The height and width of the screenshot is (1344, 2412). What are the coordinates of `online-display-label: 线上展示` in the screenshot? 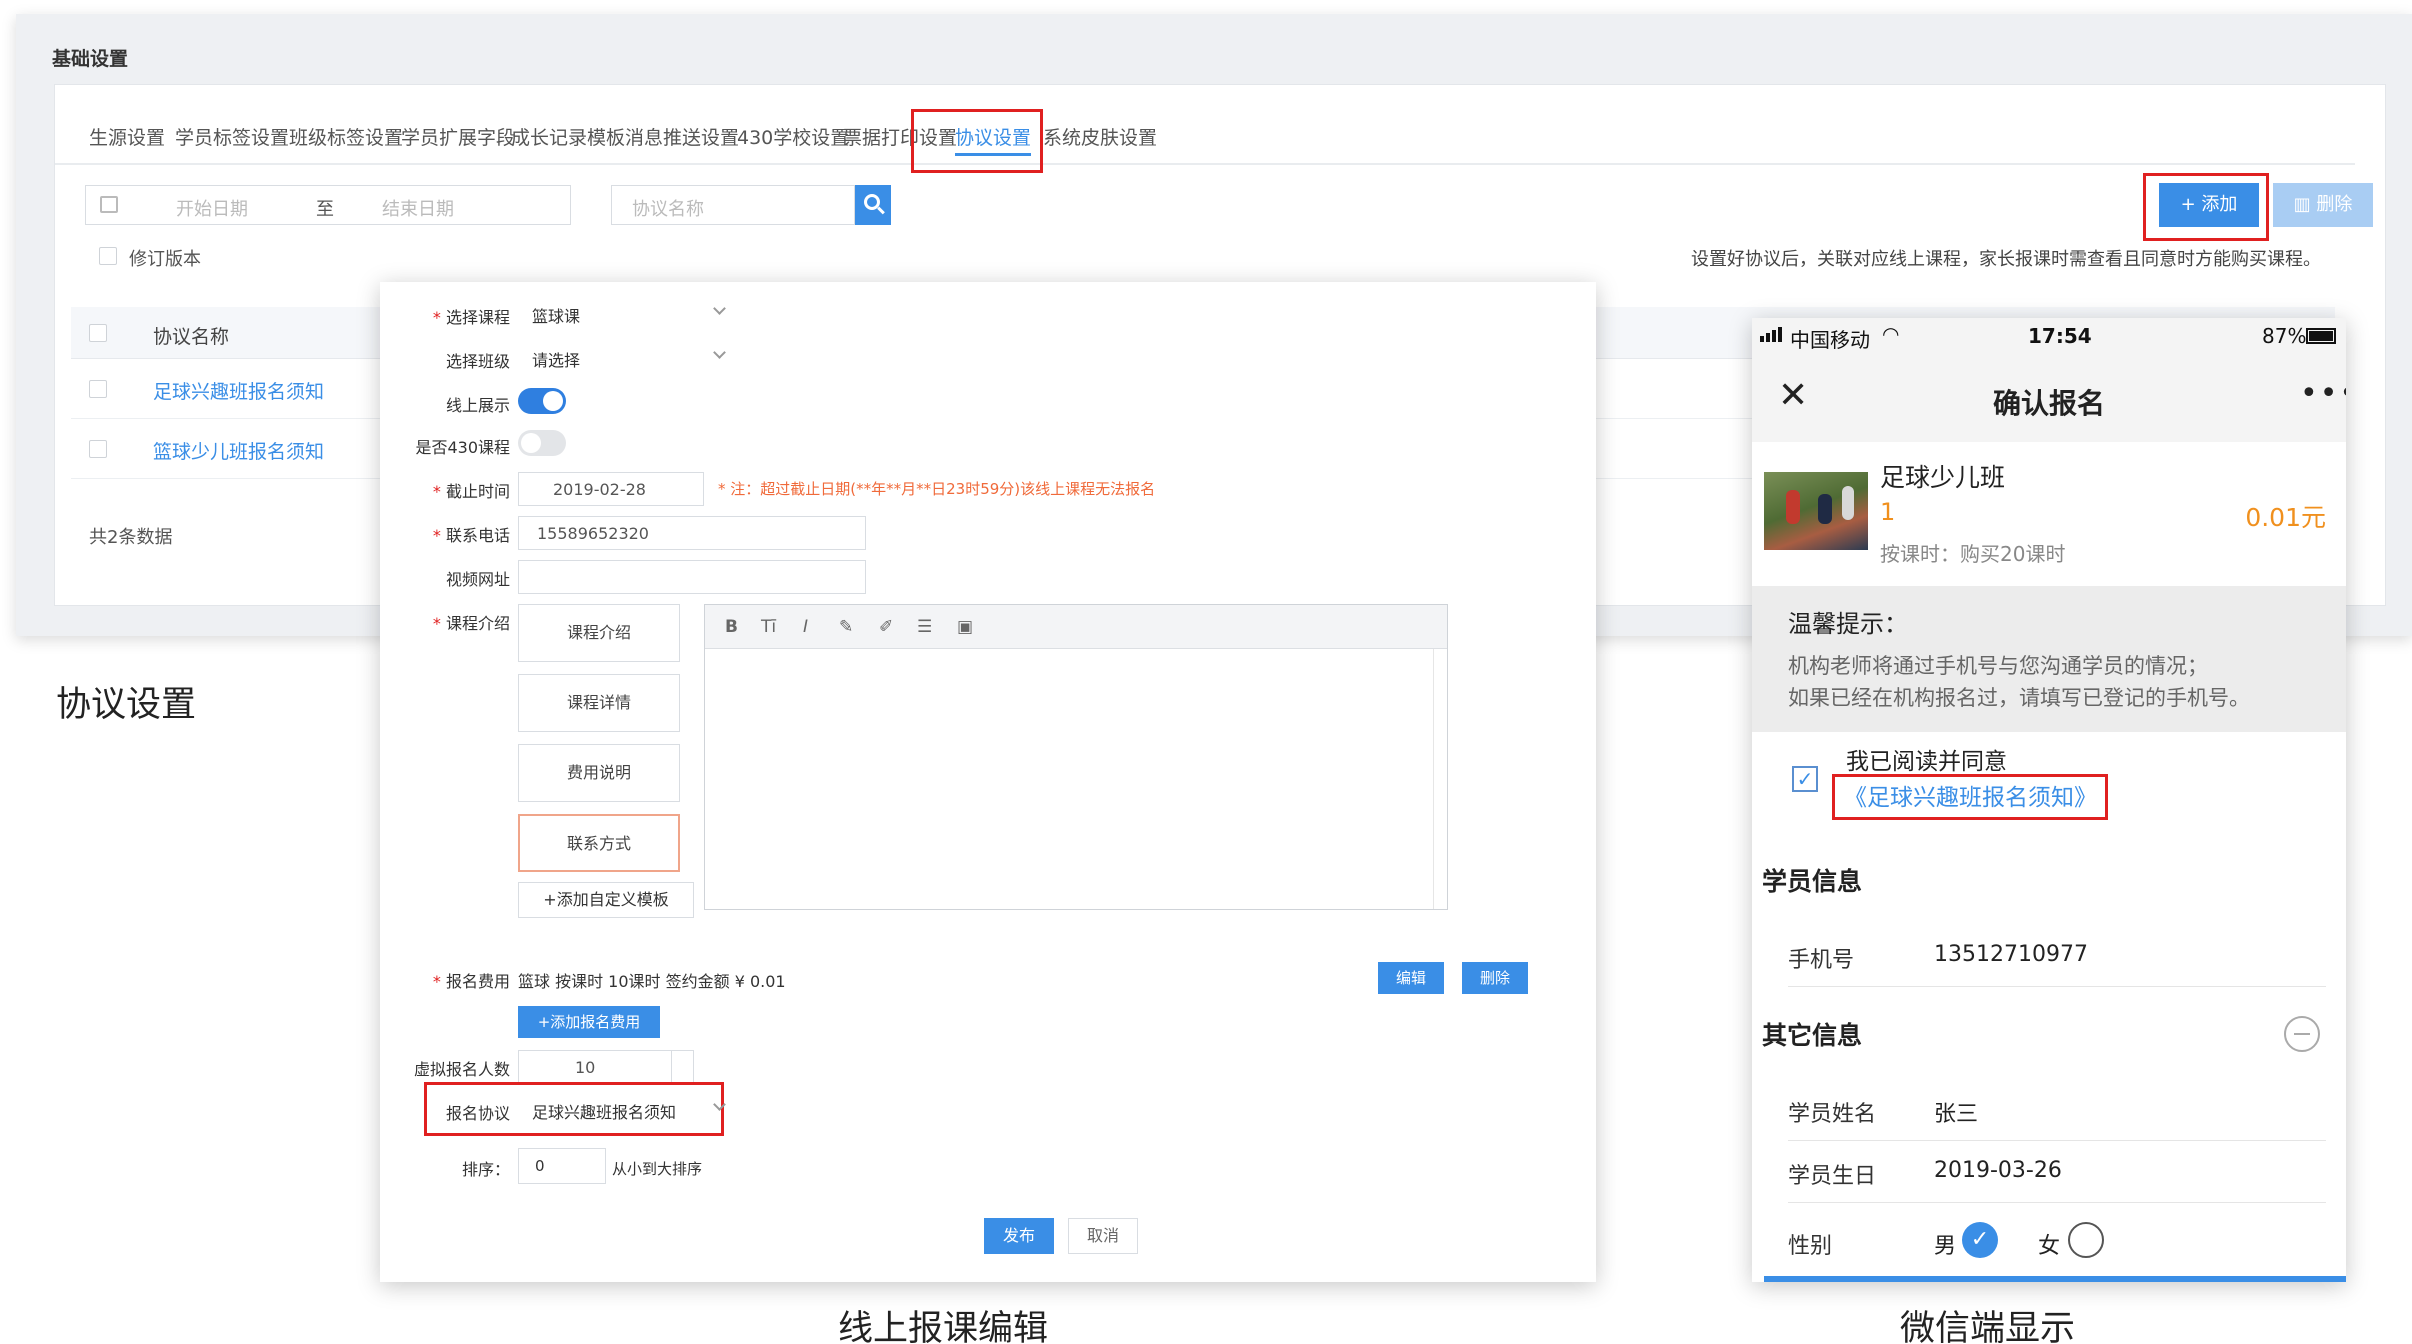 It's located at (477, 405).